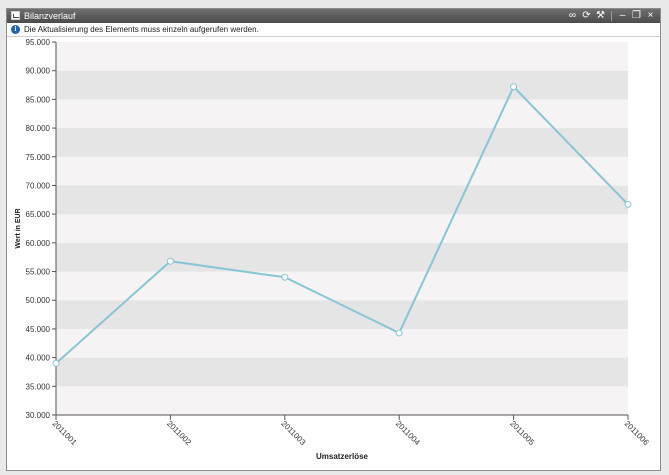 The image size is (669, 475). Describe the element at coordinates (38, 300) in the screenshot. I see `y-tick-label: 50.000` at that location.